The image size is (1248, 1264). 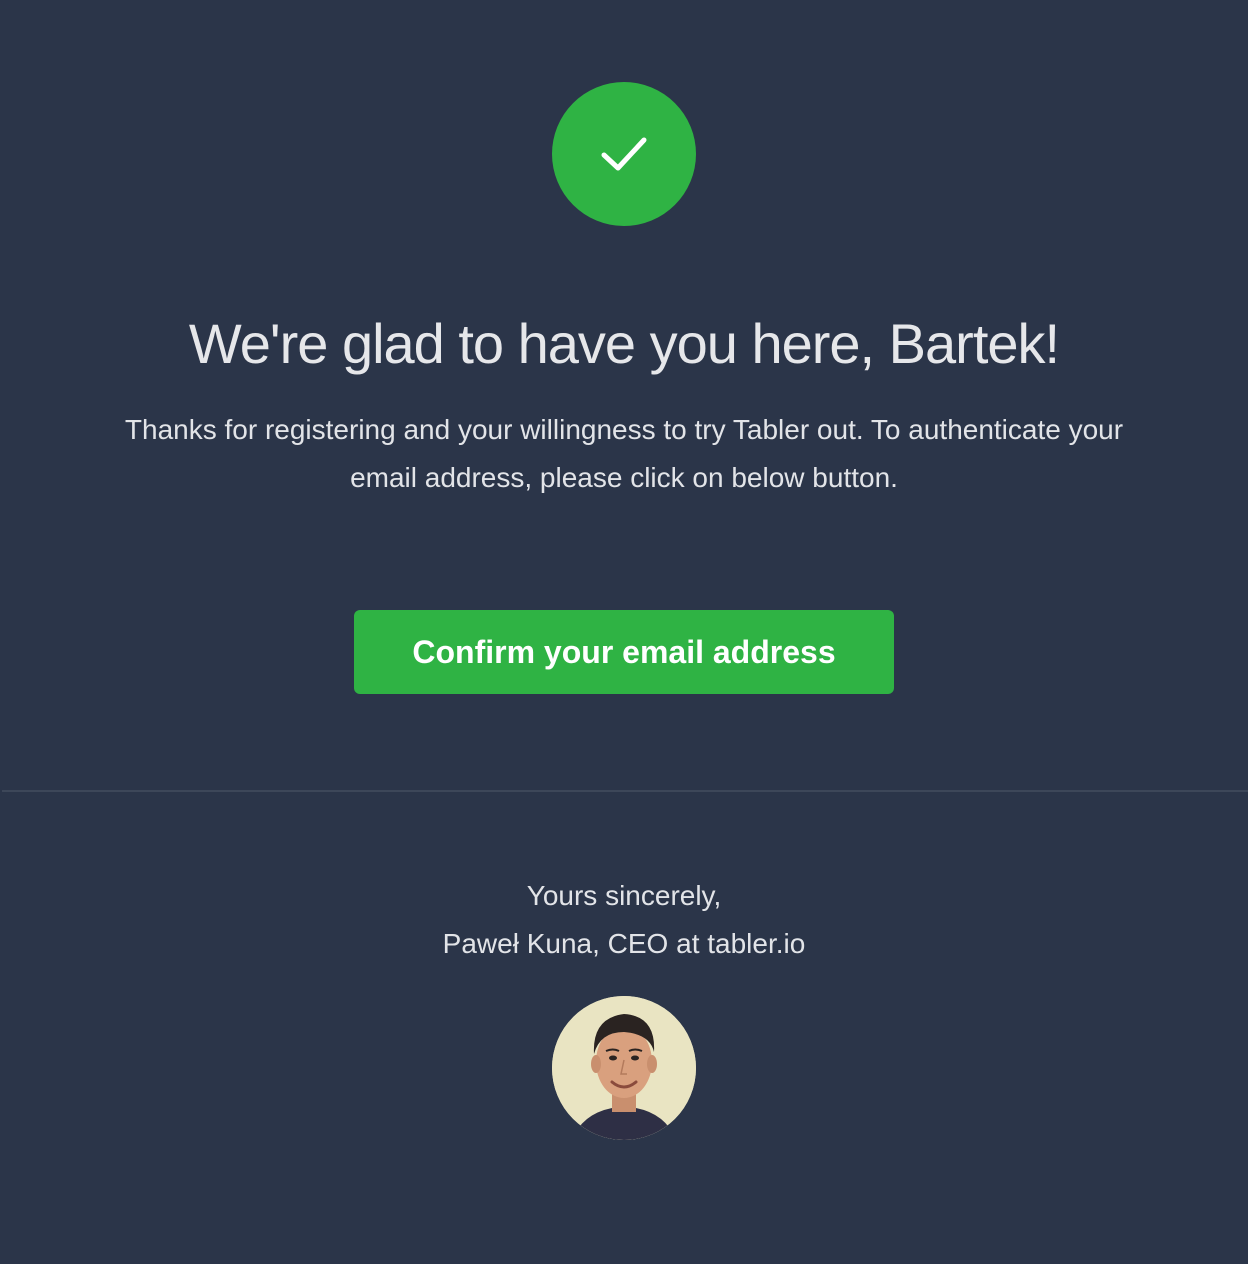 I want to click on signature-author: Paweł Kuna, CEO at tabler.io, so click(x=624, y=943).